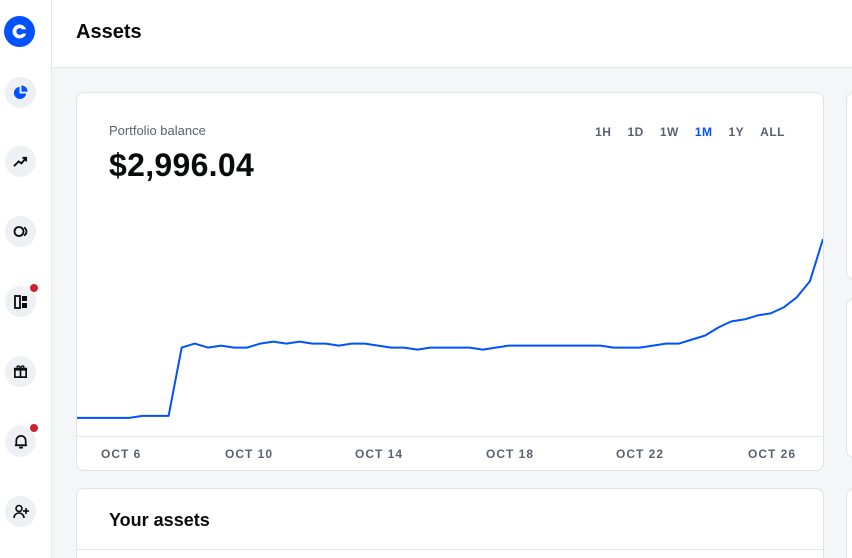 The image size is (852, 558). What do you see at coordinates (379, 454) in the screenshot?
I see `x-tick-label: OCT 14` at bounding box center [379, 454].